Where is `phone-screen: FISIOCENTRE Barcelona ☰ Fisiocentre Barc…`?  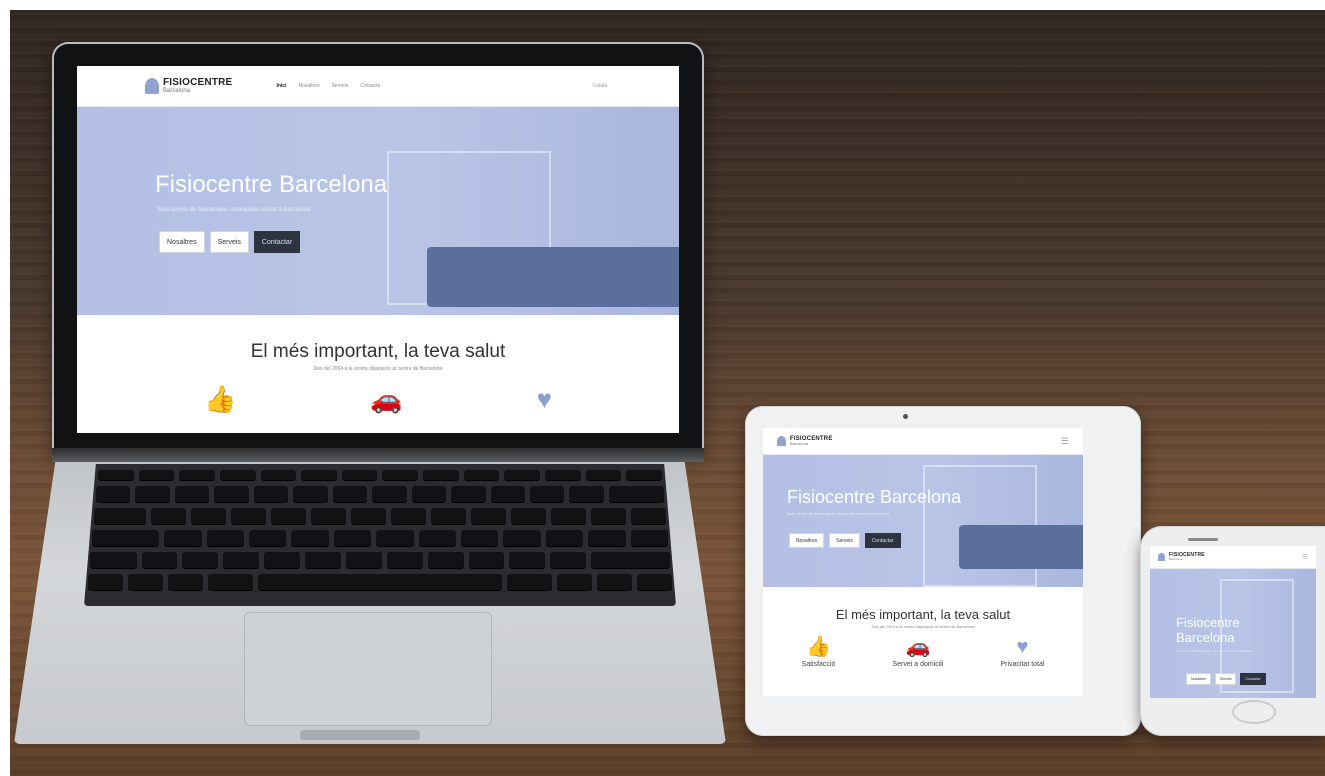 phone-screen: FISIOCENTRE Barcelona ☰ Fisiocentre Barc… is located at coordinates (1233, 622).